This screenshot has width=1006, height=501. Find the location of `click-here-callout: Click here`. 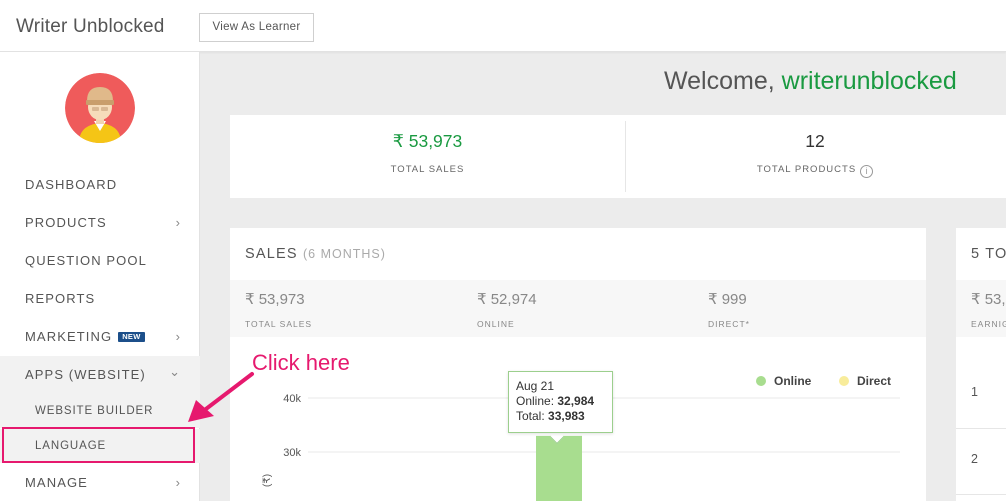

click-here-callout: Click here is located at coordinates (301, 362).